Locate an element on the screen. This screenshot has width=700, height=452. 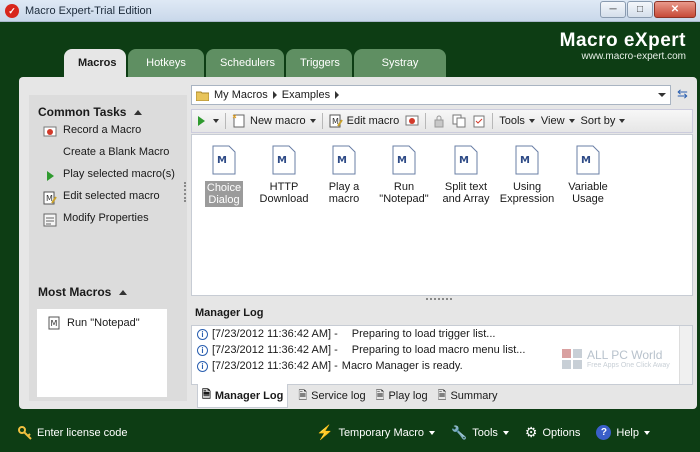
play-button is located at coordinates (208, 121).